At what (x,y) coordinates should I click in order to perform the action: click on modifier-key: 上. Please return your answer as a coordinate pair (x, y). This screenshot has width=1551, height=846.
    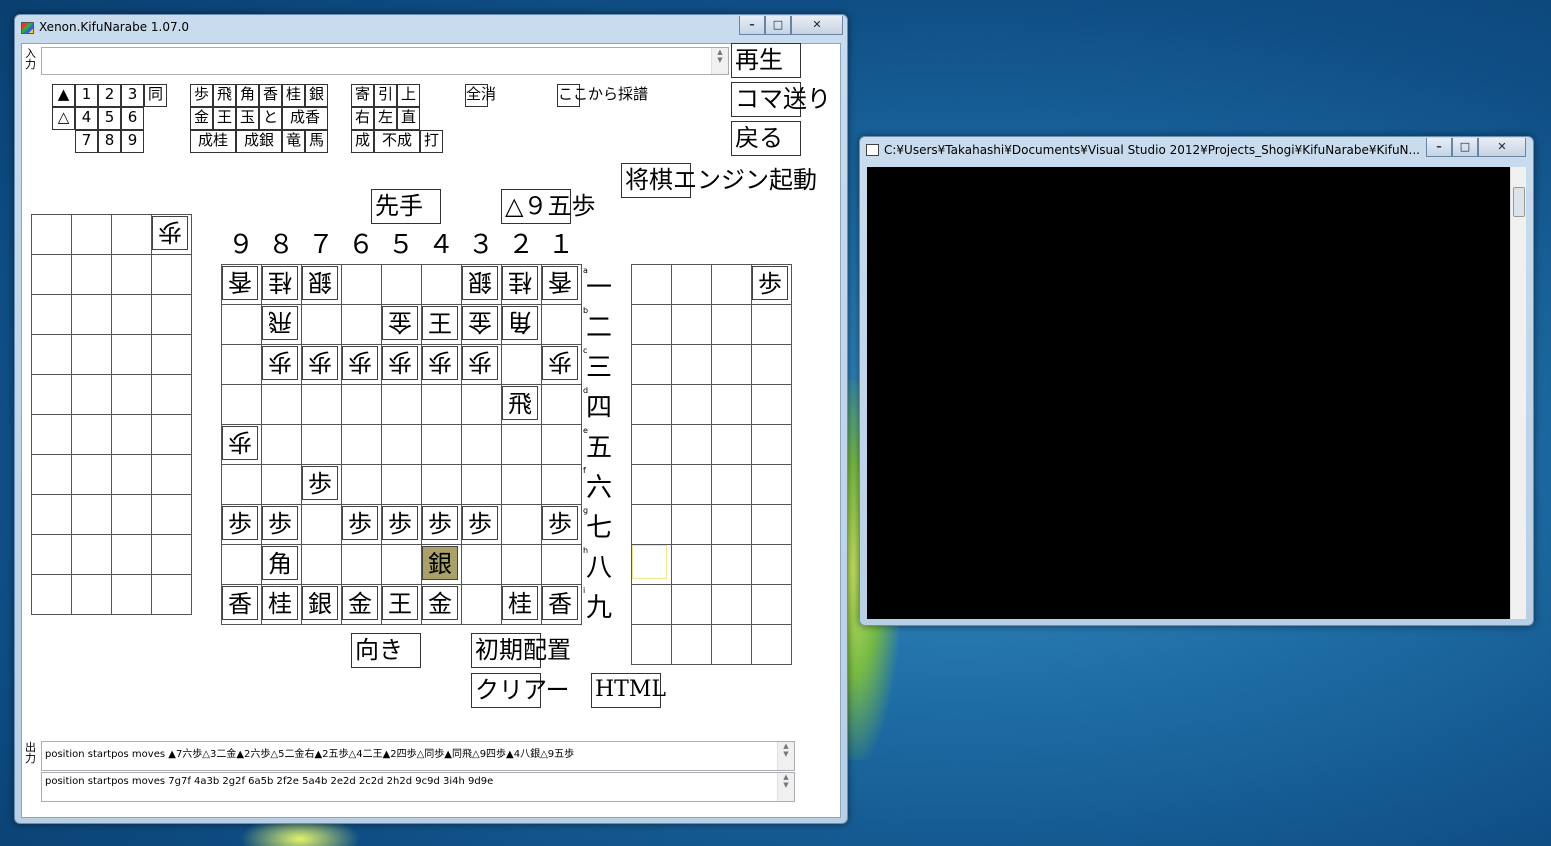
    Looking at the image, I should click on (408, 95).